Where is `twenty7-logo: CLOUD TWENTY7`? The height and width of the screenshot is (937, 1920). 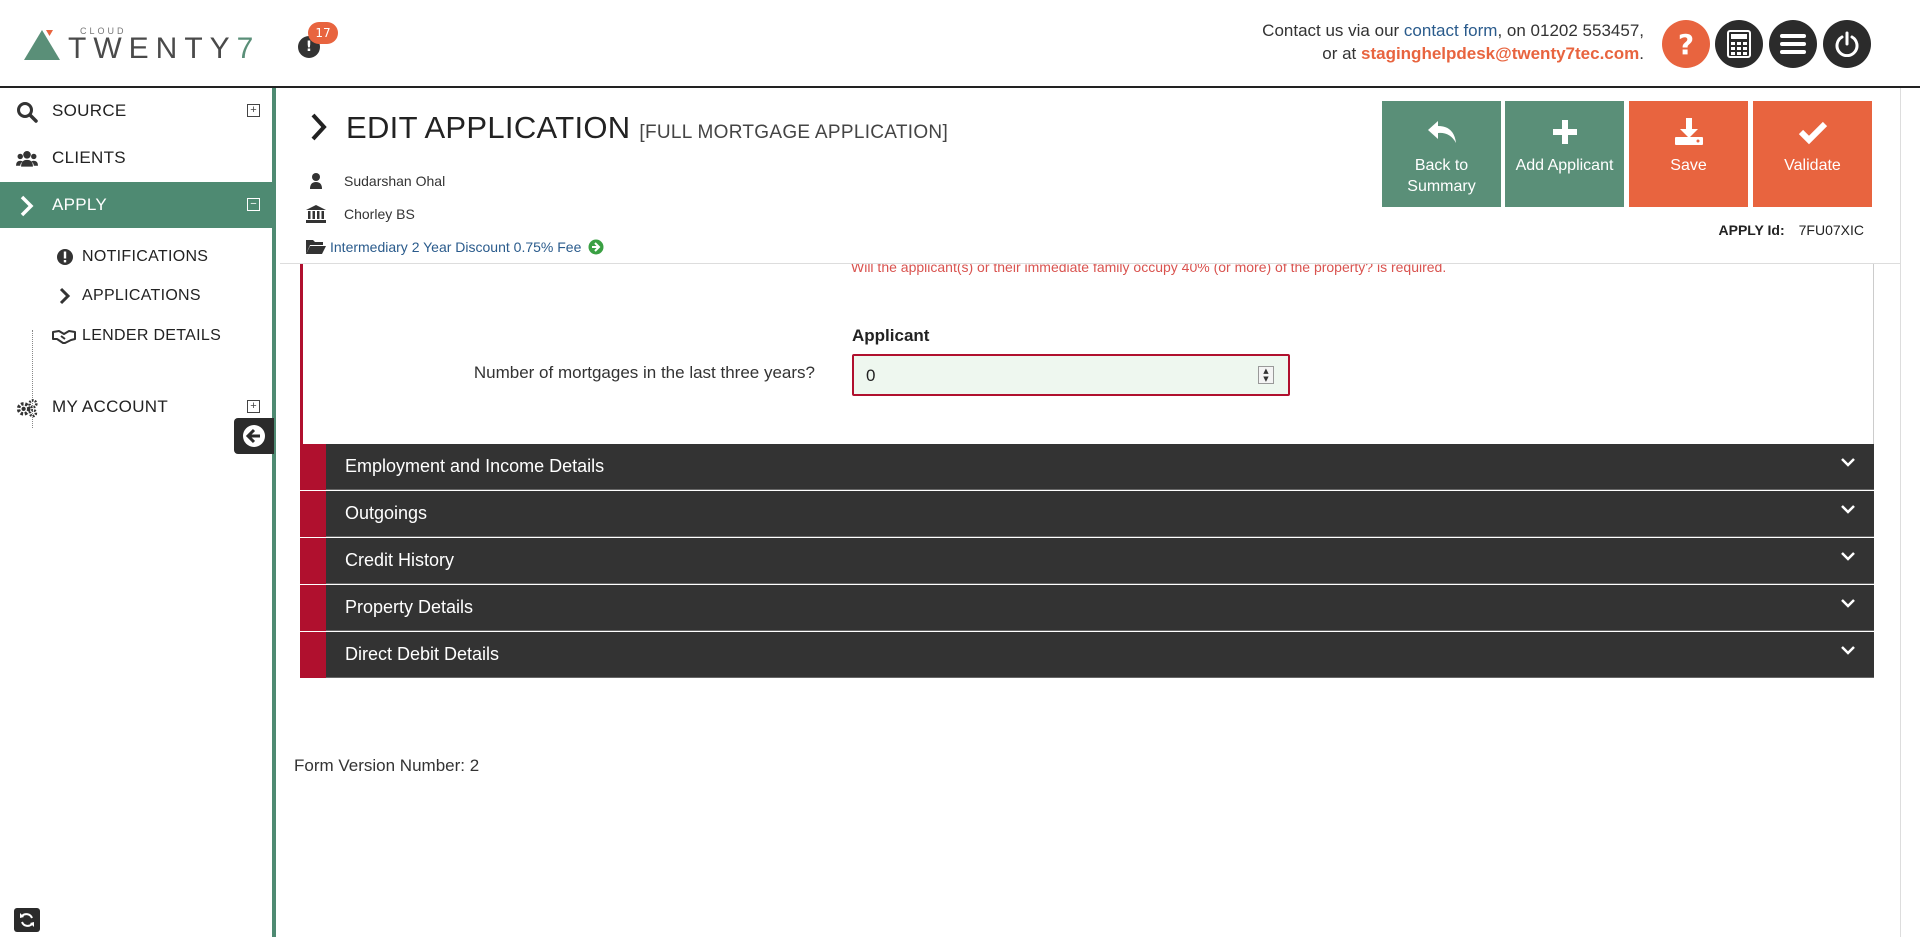
twenty7-logo: CLOUD TWENTY7 is located at coordinates (142, 45).